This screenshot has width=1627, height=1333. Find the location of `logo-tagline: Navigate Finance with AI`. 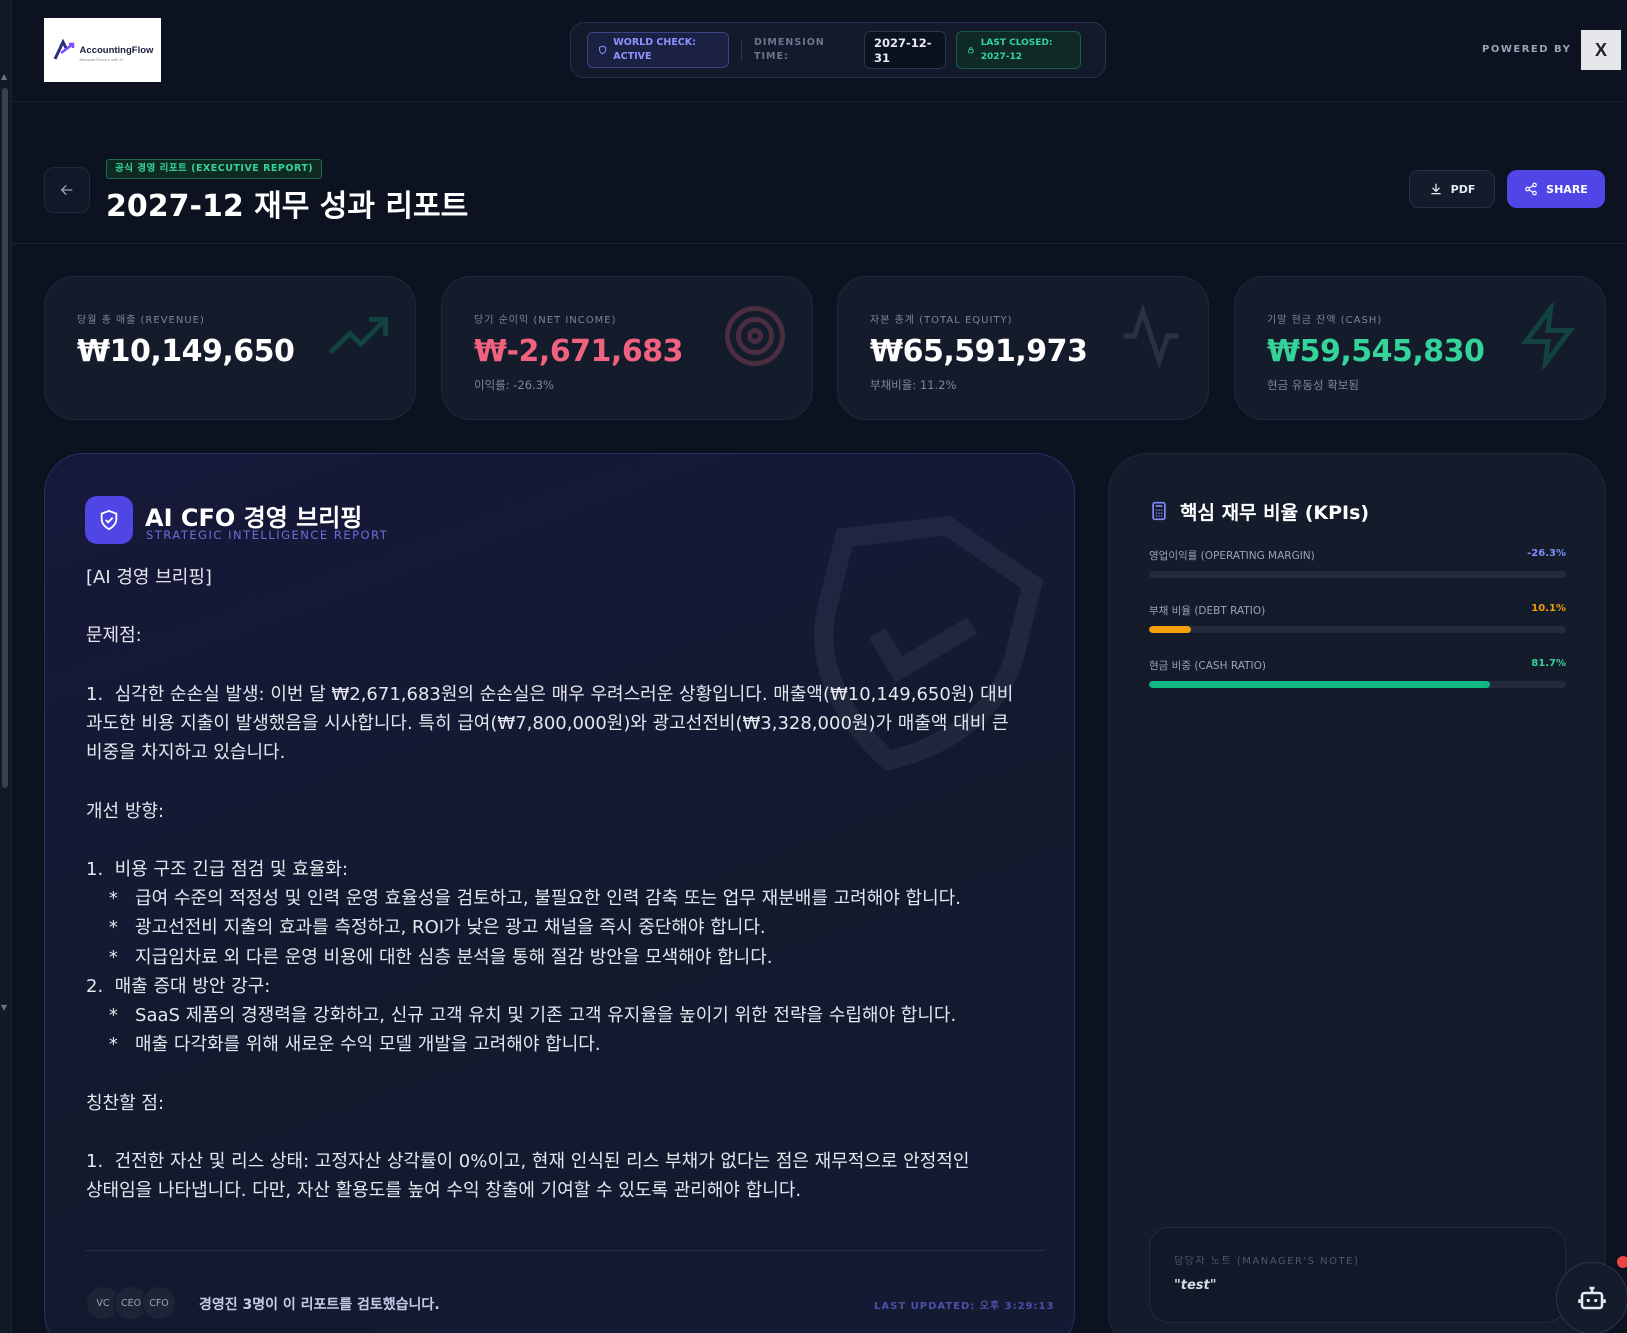

logo-tagline: Navigate Finance with AI is located at coordinates (101, 60).